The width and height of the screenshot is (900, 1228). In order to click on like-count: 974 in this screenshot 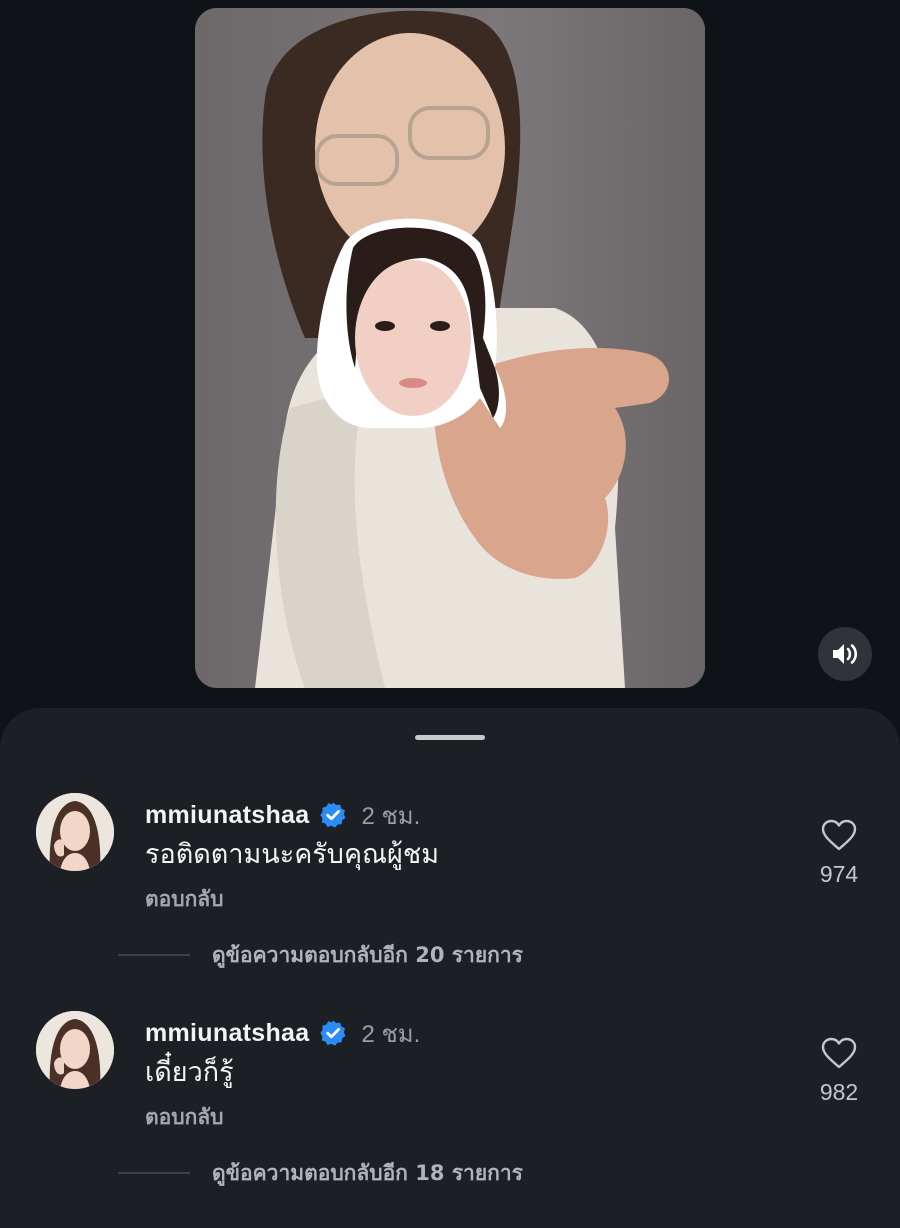, I will do `click(839, 874)`.